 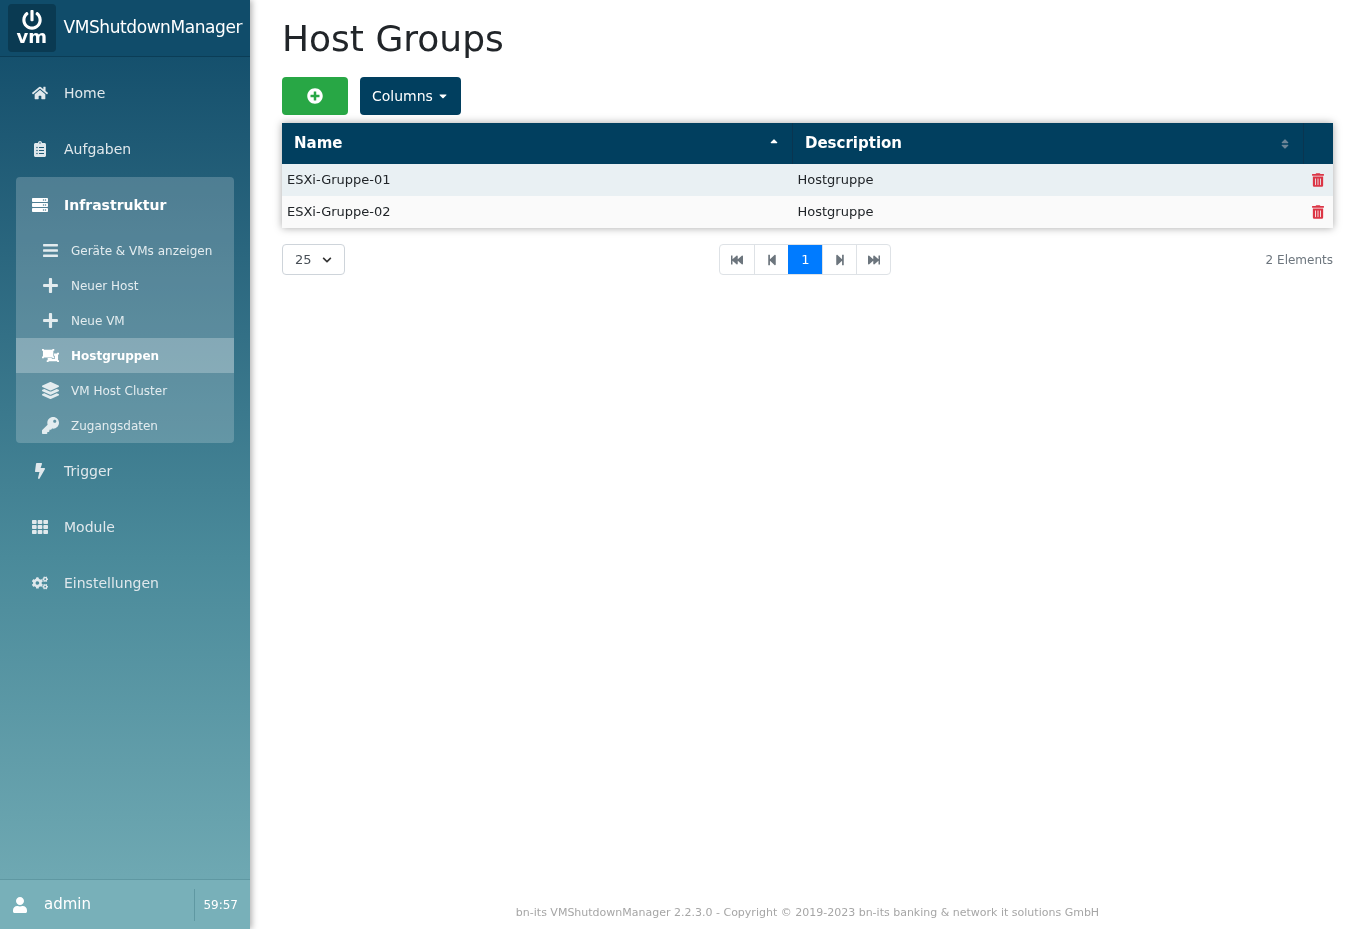 What do you see at coordinates (125, 583) in the screenshot?
I see `nav-item: Einstellungen` at bounding box center [125, 583].